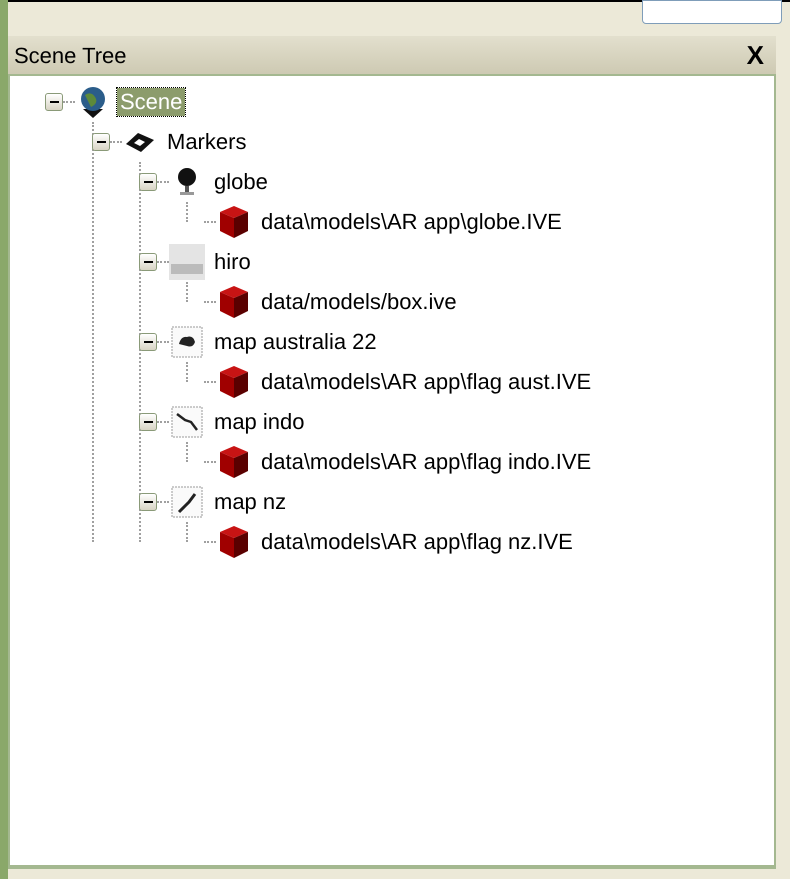 This screenshot has height=879, width=807. What do you see at coordinates (241, 182) in the screenshot?
I see `tree-item: globe` at bounding box center [241, 182].